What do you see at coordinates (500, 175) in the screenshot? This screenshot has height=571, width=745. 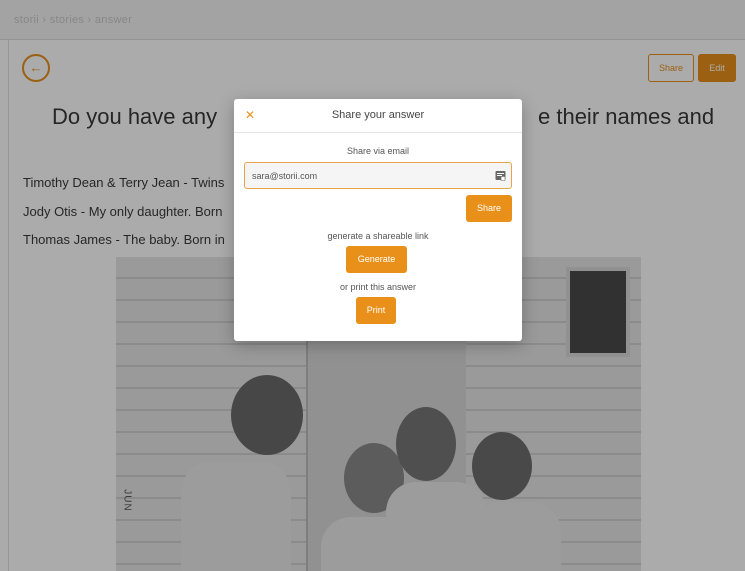 I see `contact-card-icon` at bounding box center [500, 175].